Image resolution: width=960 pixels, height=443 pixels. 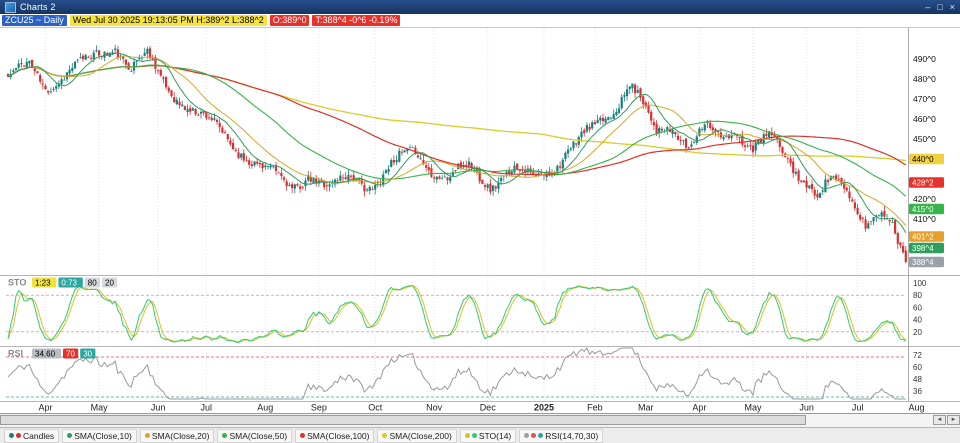 What do you see at coordinates (17, 283) in the screenshot?
I see `svg-text: STO` at bounding box center [17, 283].